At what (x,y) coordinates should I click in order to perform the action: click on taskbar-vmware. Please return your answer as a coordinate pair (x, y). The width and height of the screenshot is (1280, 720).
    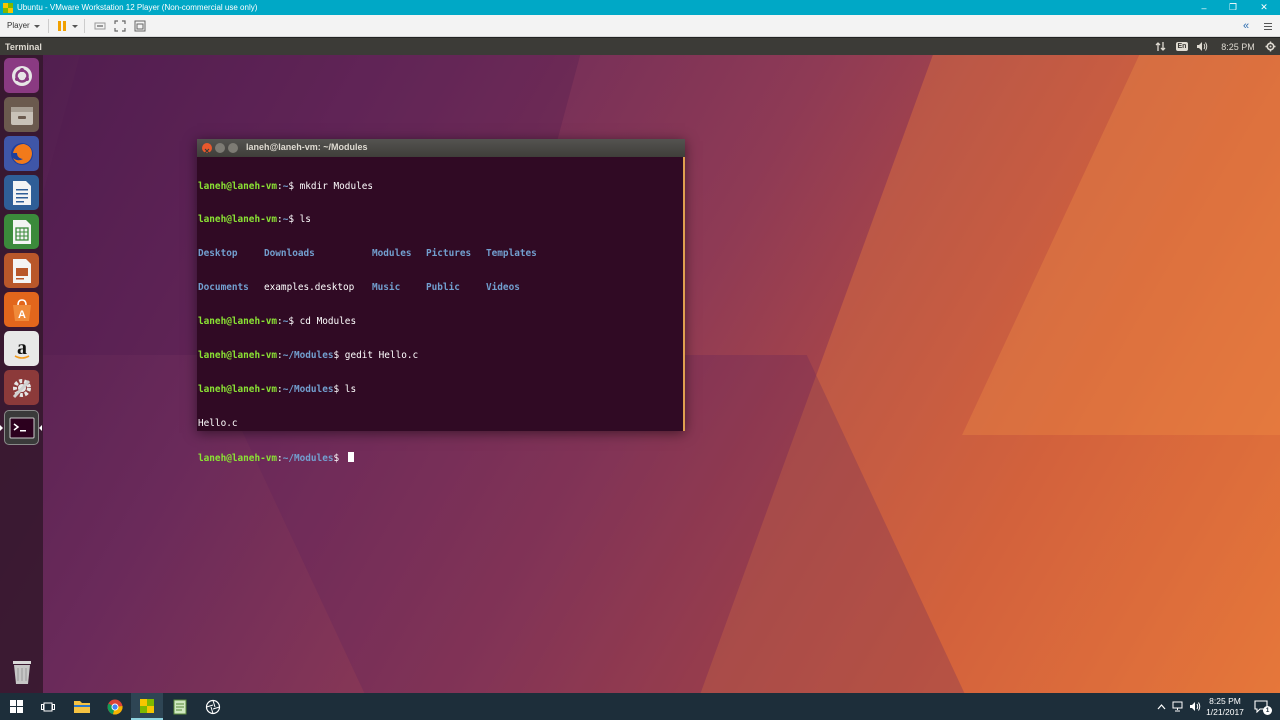
    Looking at the image, I should click on (147, 706).